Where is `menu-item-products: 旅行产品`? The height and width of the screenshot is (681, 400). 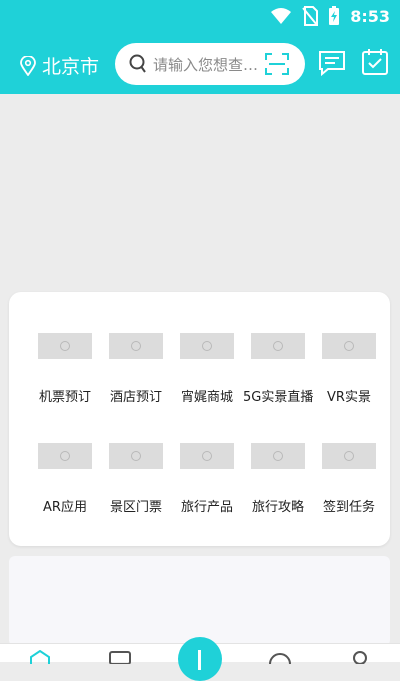
menu-item-products: 旅行产品 is located at coordinates (207, 479).